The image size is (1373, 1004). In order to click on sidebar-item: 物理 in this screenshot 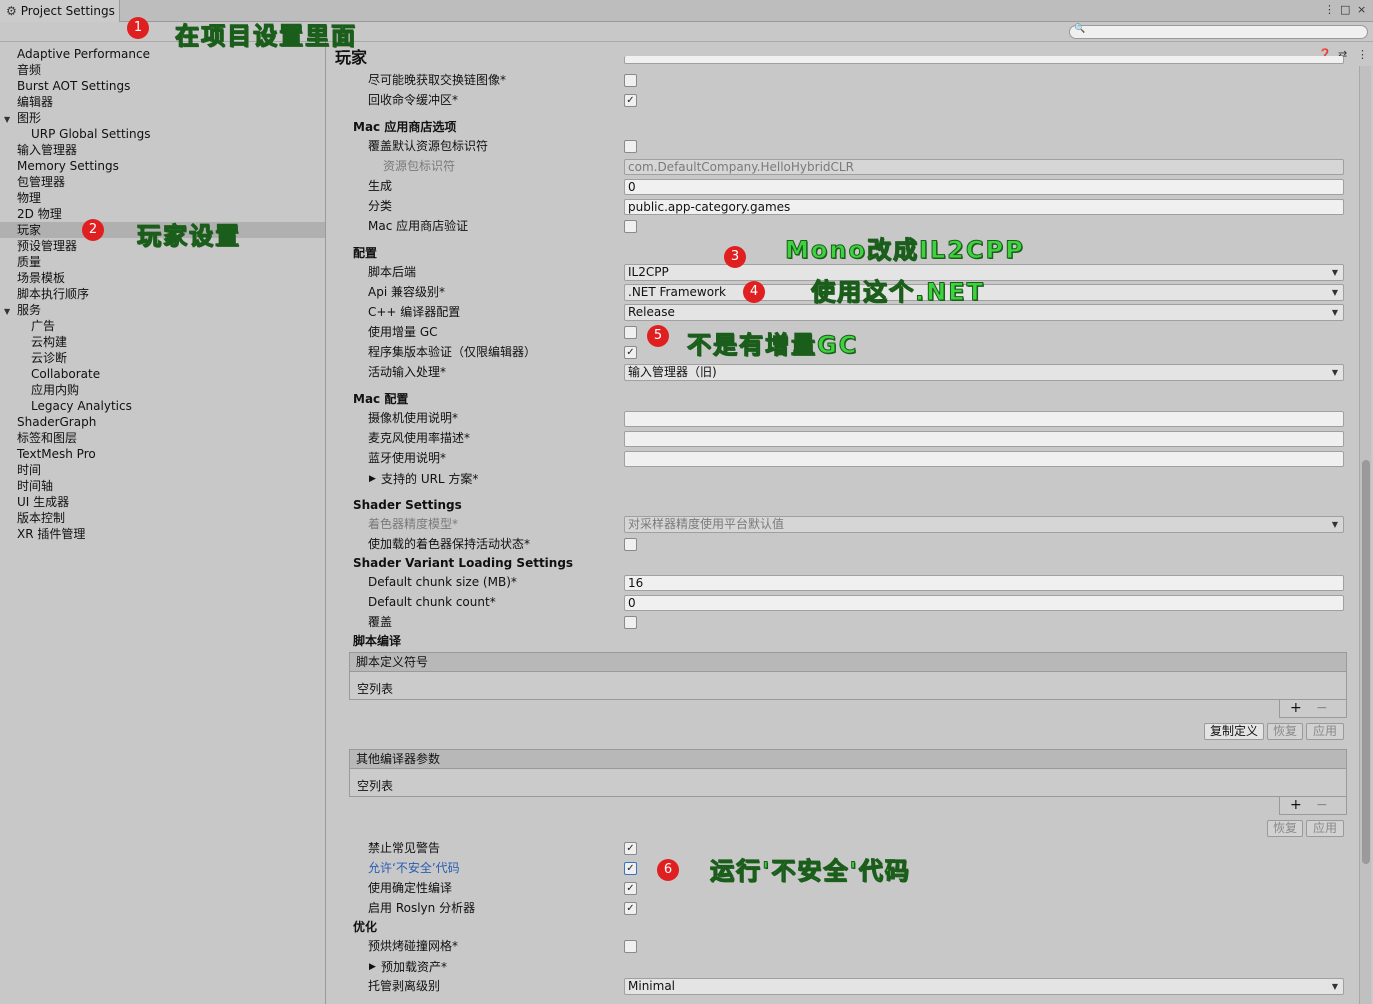, I will do `click(29, 198)`.